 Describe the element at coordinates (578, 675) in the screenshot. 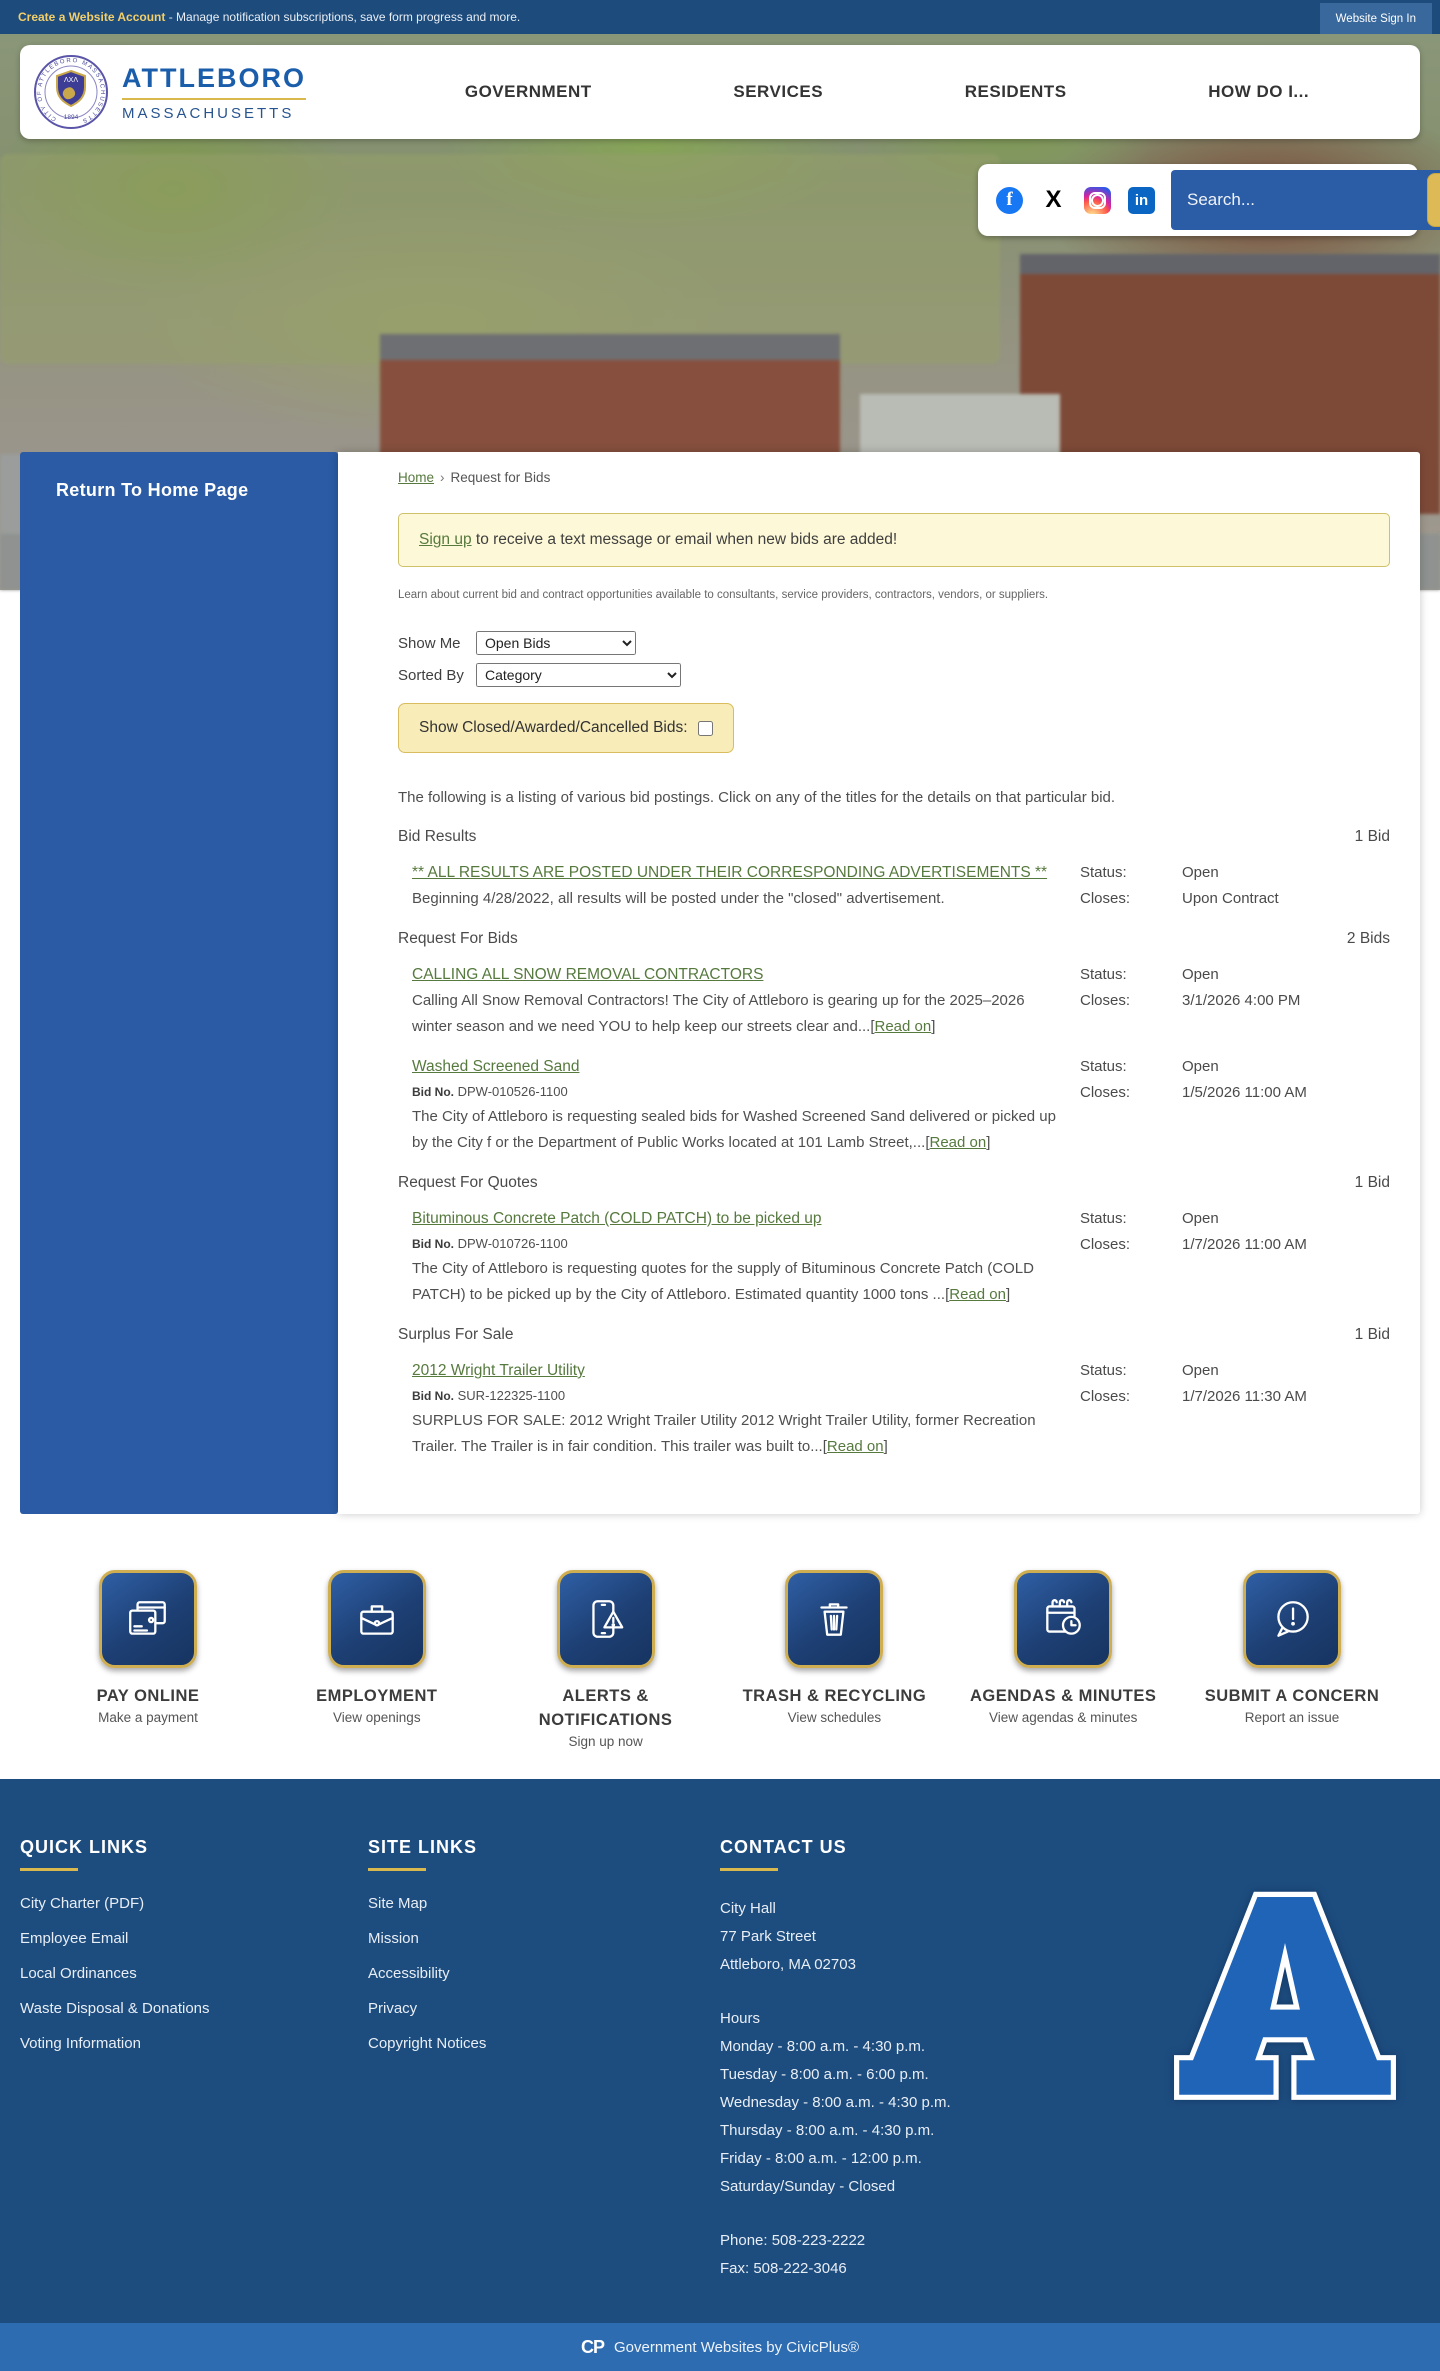

I see `sorted-by-select: Category` at that location.